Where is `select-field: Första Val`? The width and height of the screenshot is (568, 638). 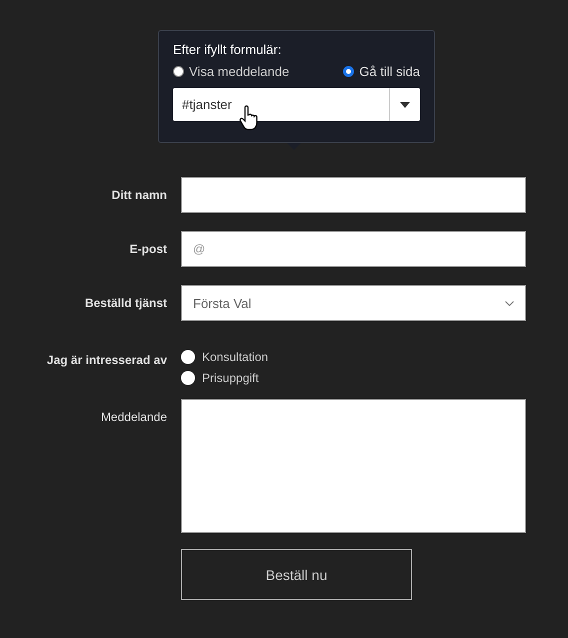 select-field: Första Val is located at coordinates (353, 303).